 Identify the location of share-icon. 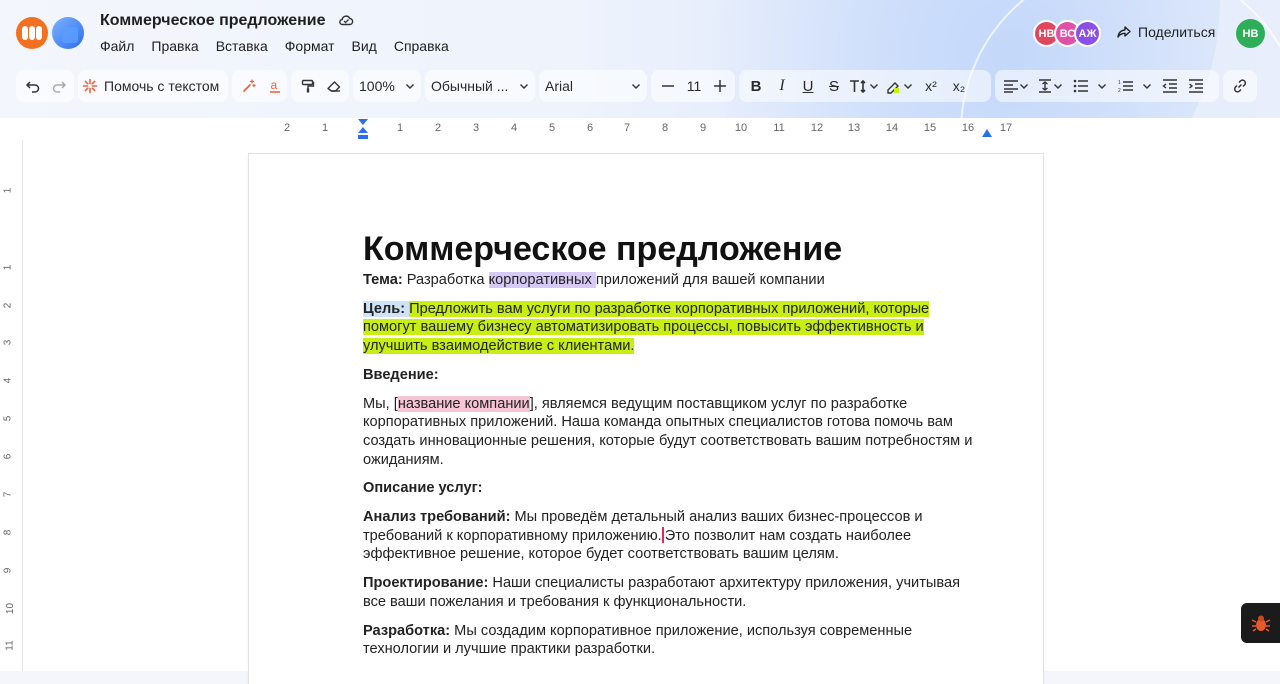
(1124, 32).